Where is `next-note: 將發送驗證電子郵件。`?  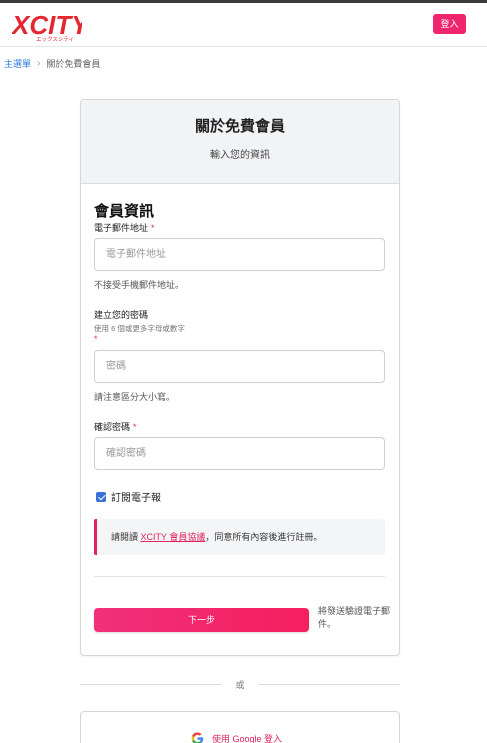
next-note: 將發送驗證電子郵件。 is located at coordinates (354, 617).